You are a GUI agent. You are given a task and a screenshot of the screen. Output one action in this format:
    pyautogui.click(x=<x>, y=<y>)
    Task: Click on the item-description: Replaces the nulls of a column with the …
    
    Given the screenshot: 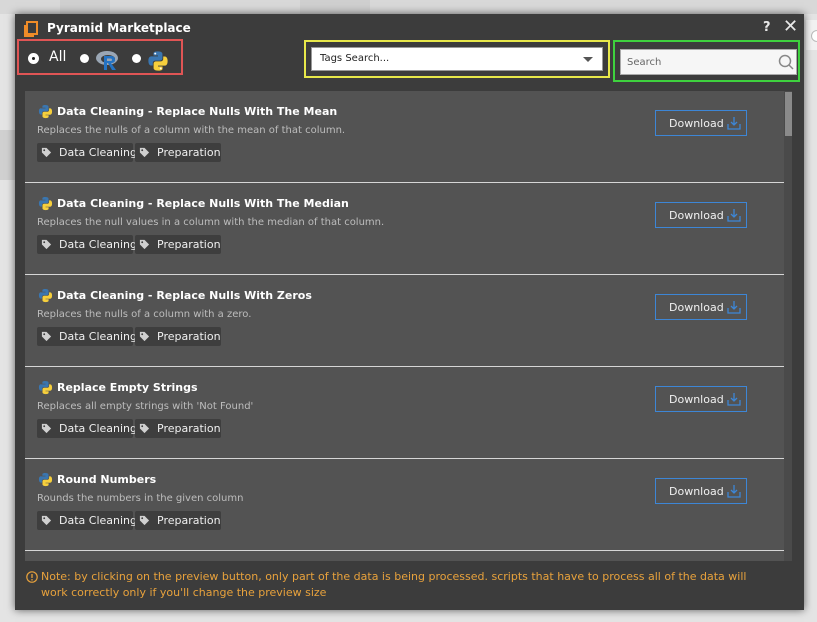 What is the action you would take?
    pyautogui.click(x=191, y=130)
    